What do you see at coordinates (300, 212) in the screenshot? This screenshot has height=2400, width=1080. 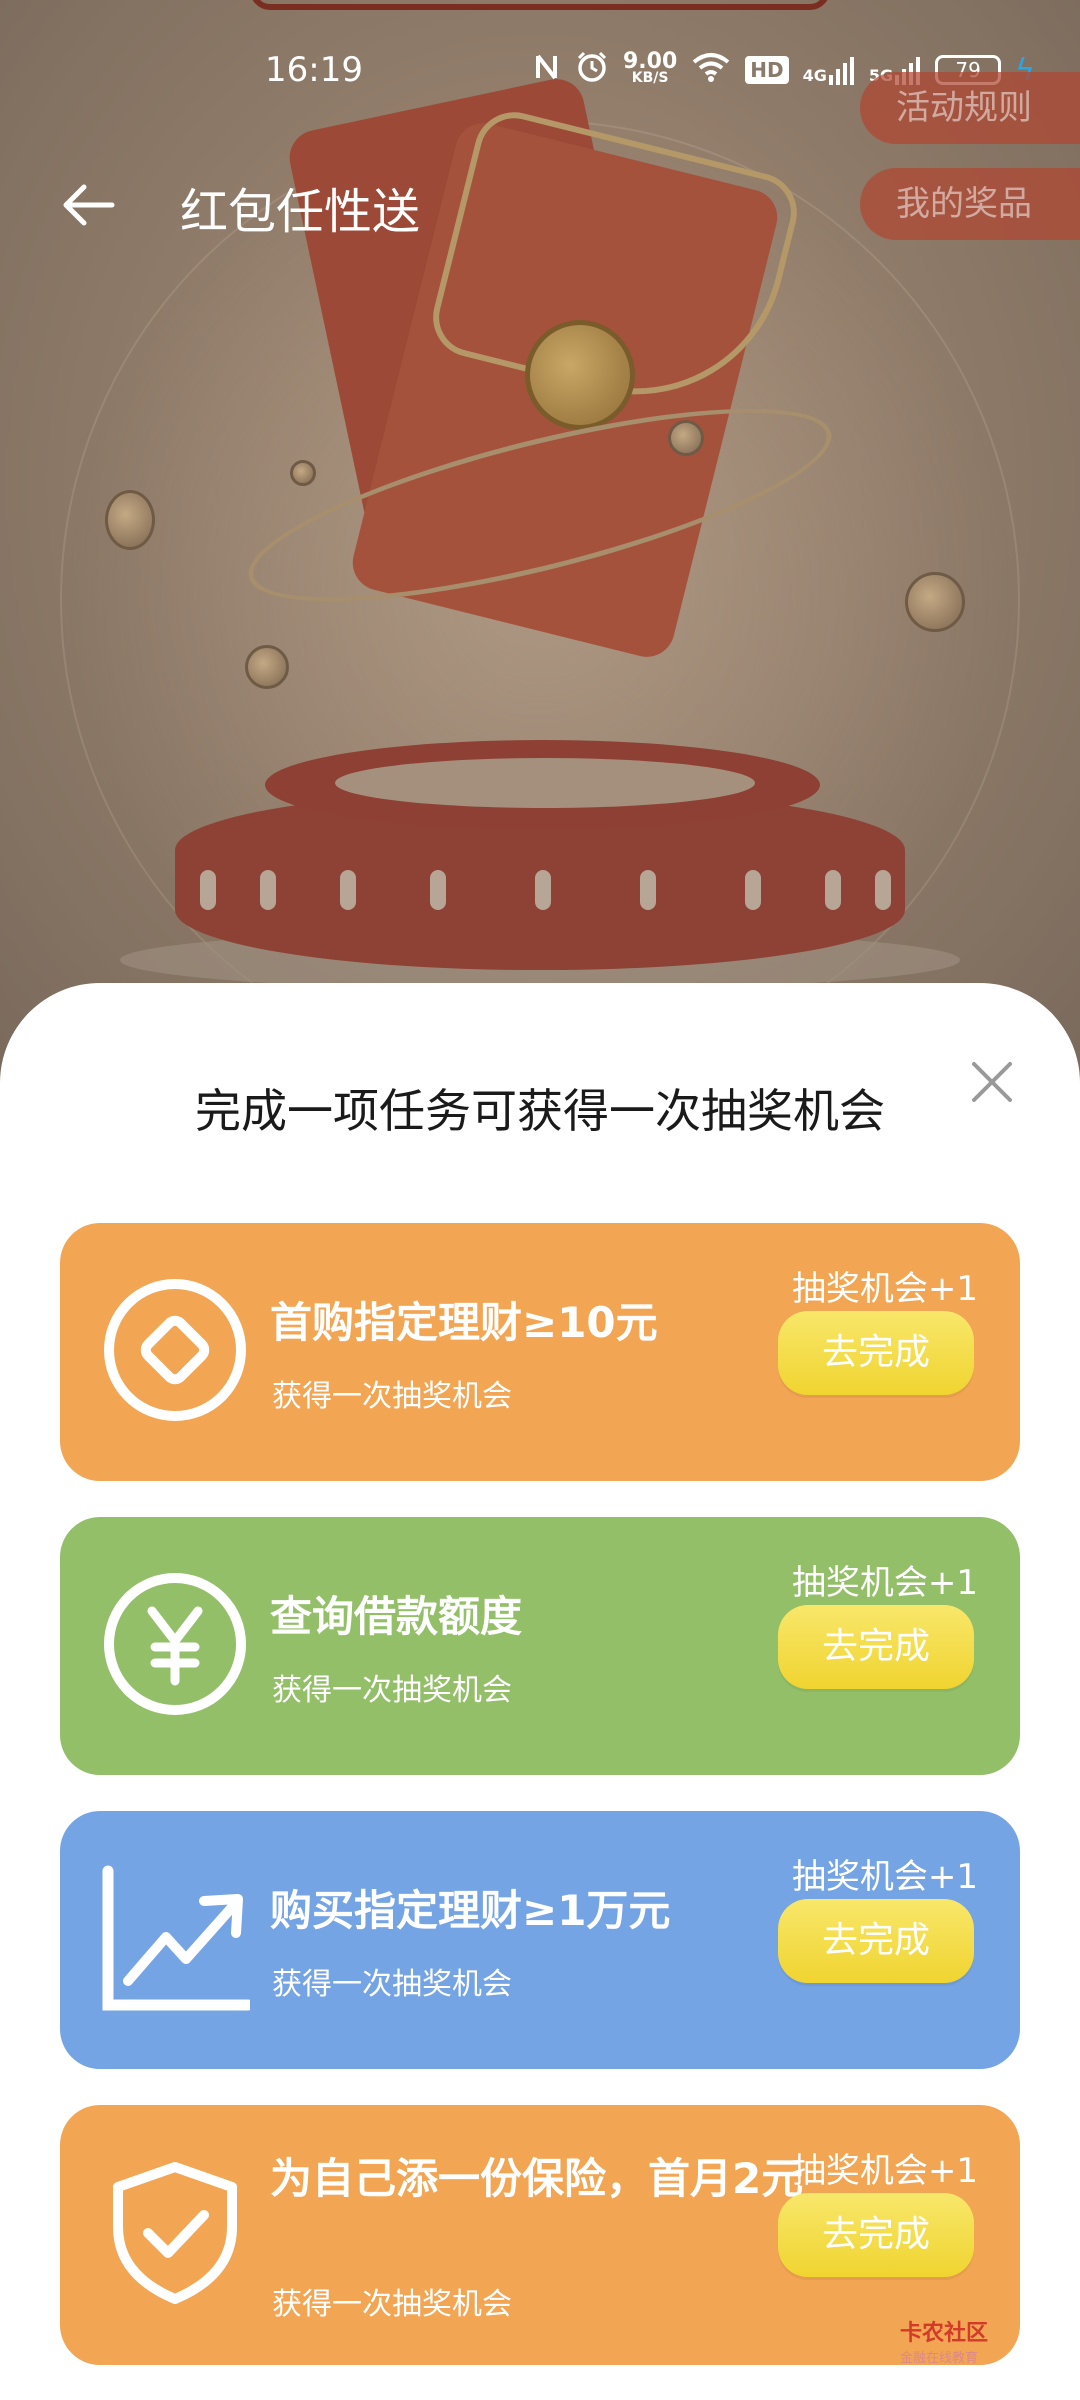 I see `page-title: 红包任性送` at bounding box center [300, 212].